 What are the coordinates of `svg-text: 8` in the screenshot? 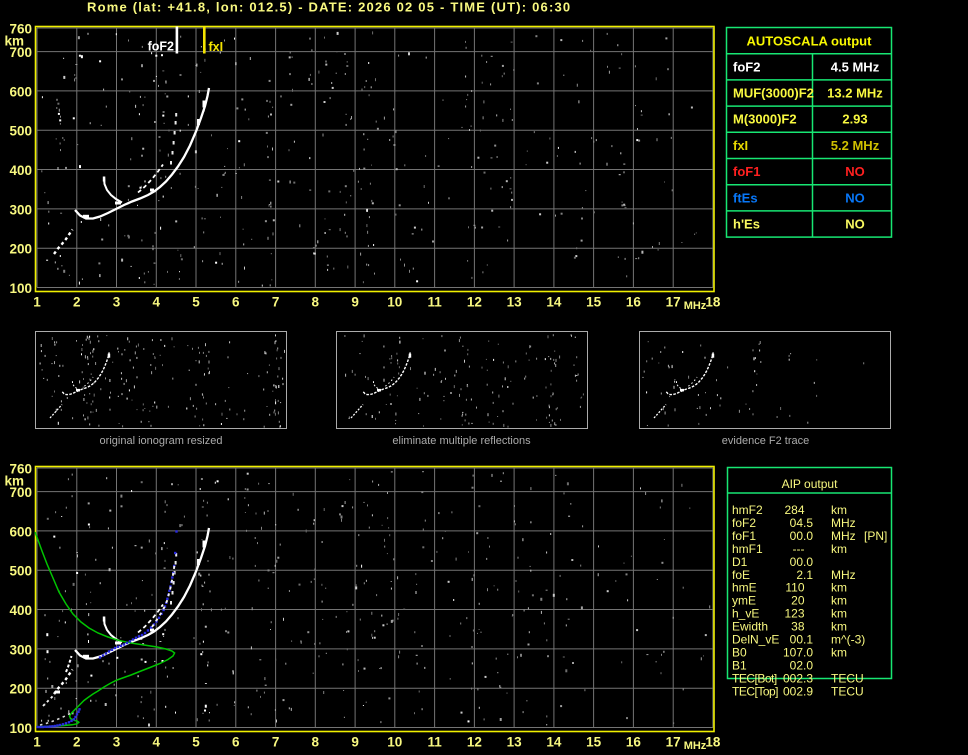 It's located at (316, 742).